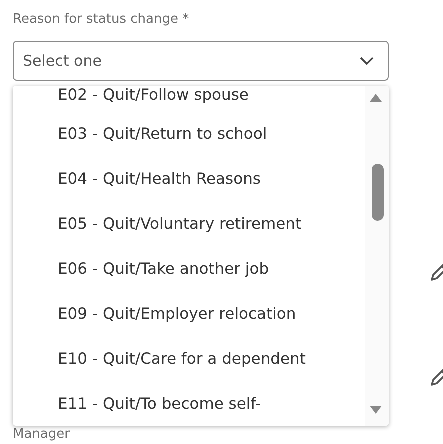 The height and width of the screenshot is (444, 443). What do you see at coordinates (101, 20) in the screenshot?
I see `field-label: Reason for status change *` at bounding box center [101, 20].